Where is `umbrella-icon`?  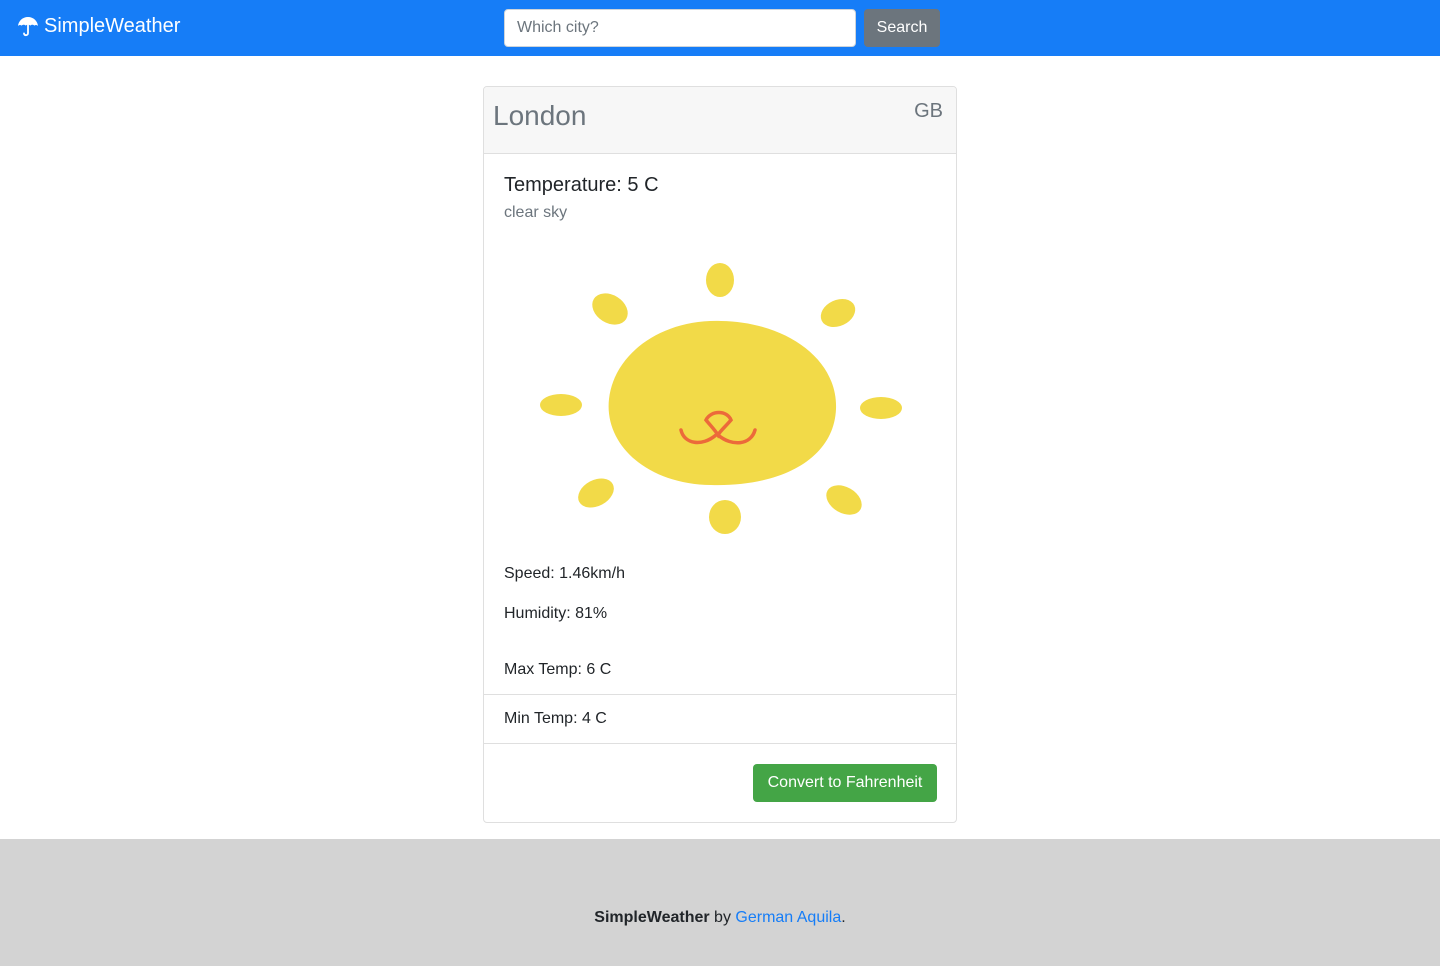 umbrella-icon is located at coordinates (28, 27).